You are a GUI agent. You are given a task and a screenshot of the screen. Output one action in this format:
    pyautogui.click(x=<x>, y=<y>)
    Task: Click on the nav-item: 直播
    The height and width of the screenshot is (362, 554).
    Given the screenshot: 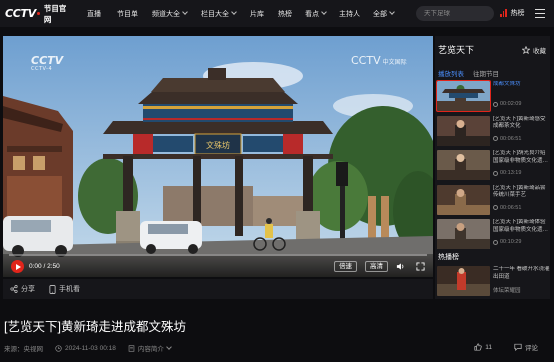 What is the action you would take?
    pyautogui.click(x=94, y=14)
    